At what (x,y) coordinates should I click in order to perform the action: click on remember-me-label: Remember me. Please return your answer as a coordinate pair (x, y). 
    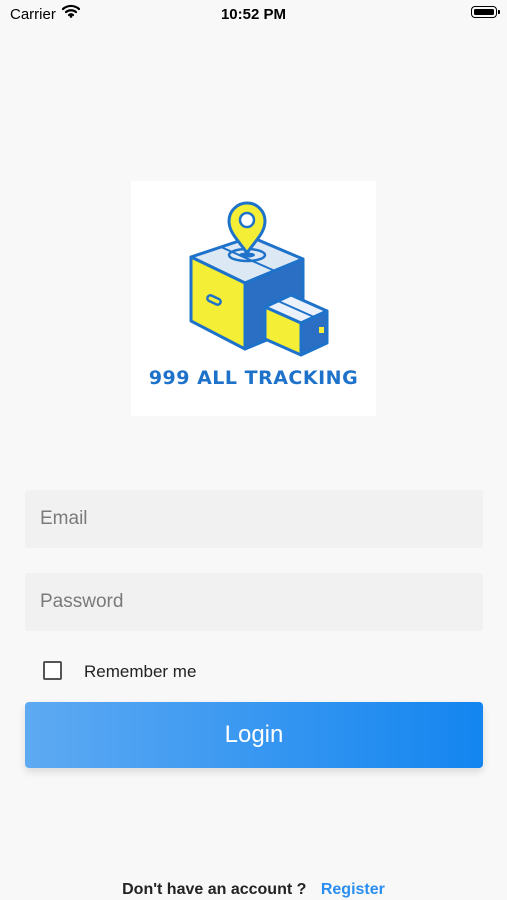
    Looking at the image, I should click on (140, 671).